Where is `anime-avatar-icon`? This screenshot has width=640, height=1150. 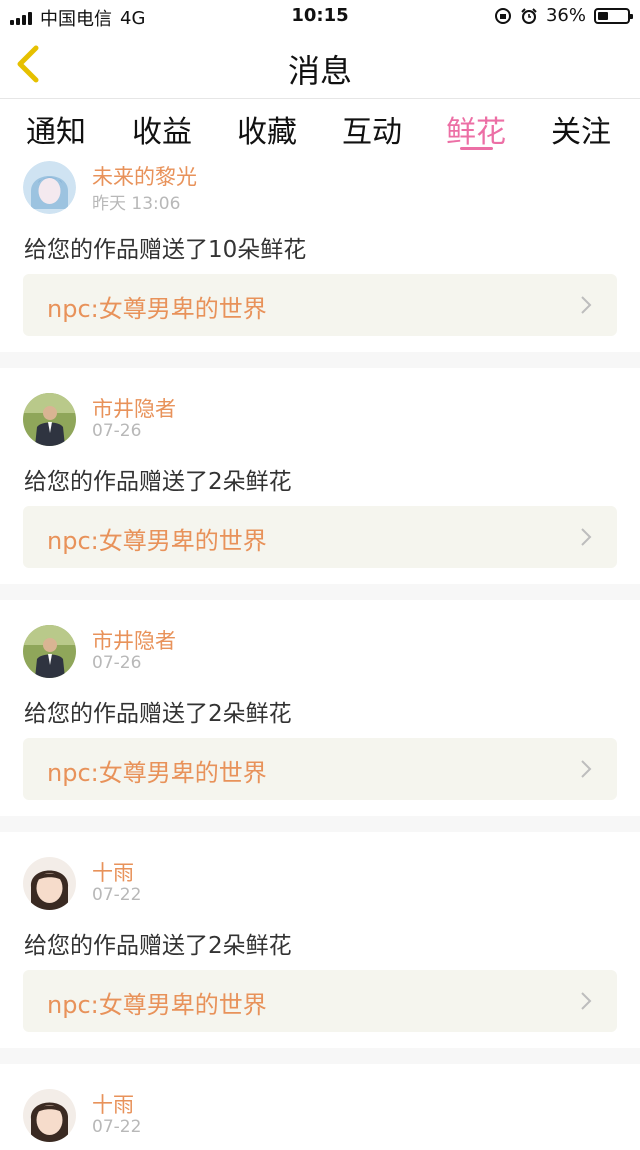 anime-avatar-icon is located at coordinates (49, 187).